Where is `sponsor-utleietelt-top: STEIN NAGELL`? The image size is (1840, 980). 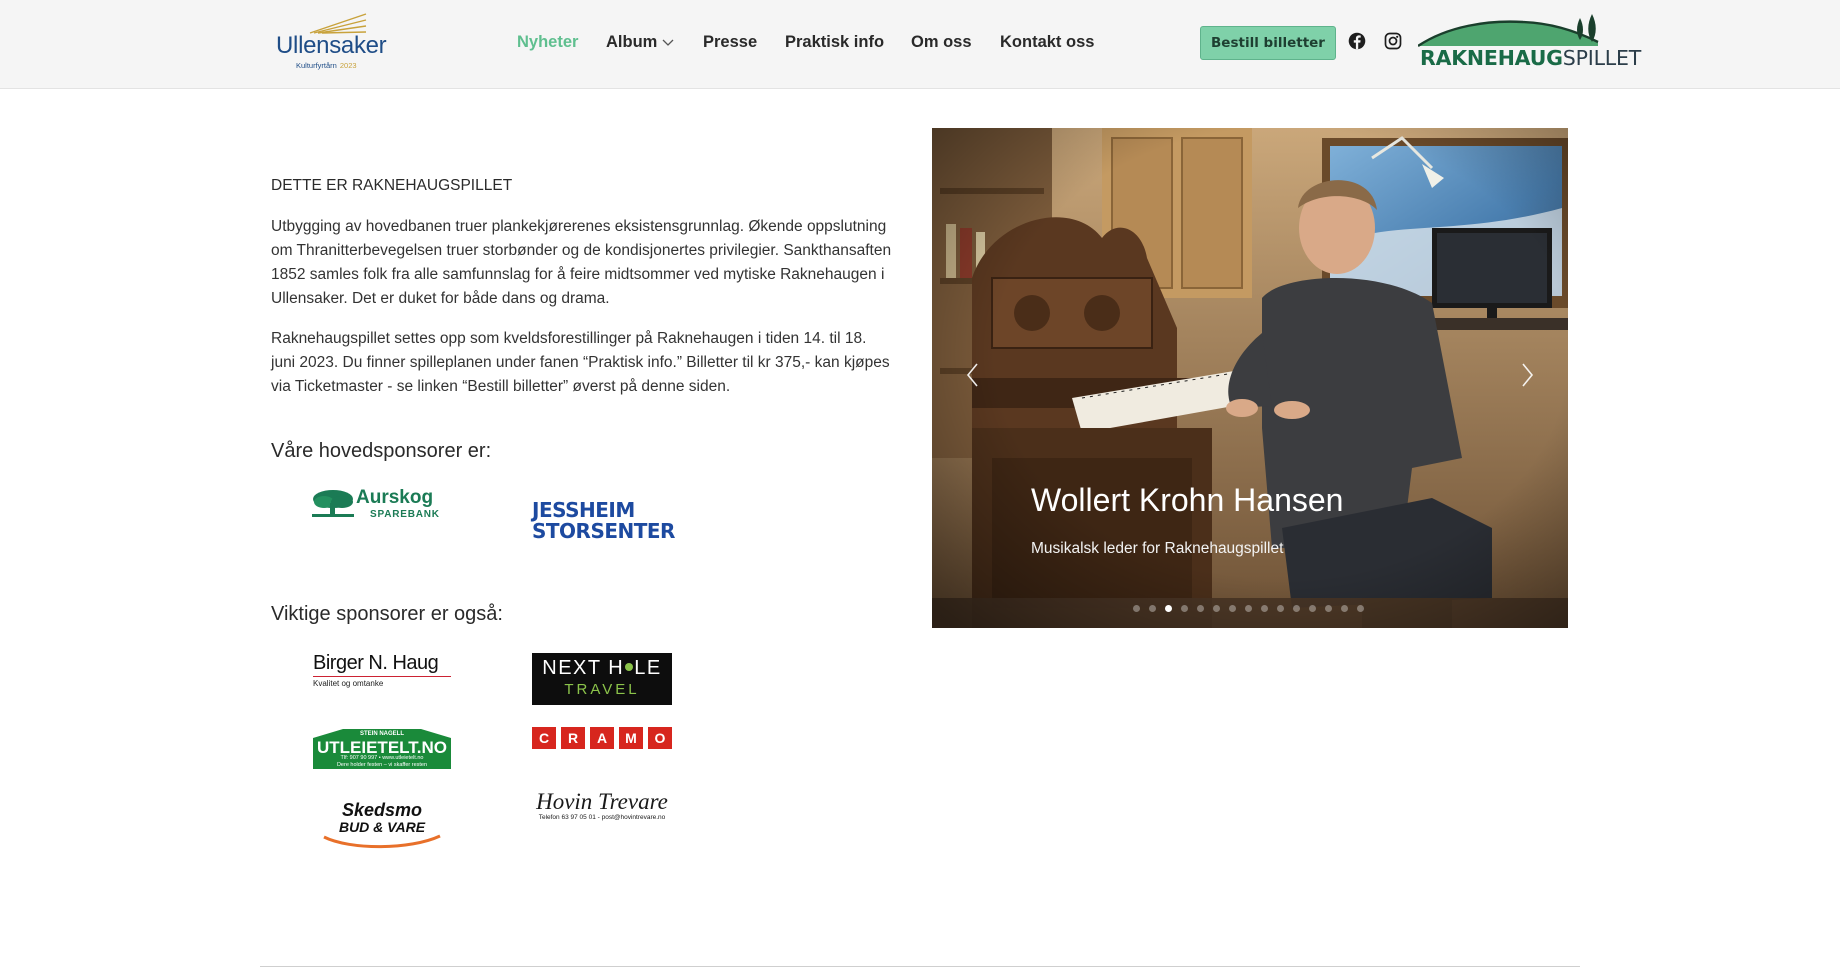
sponsor-utleietelt-top: STEIN NAGELL is located at coordinates (381, 734).